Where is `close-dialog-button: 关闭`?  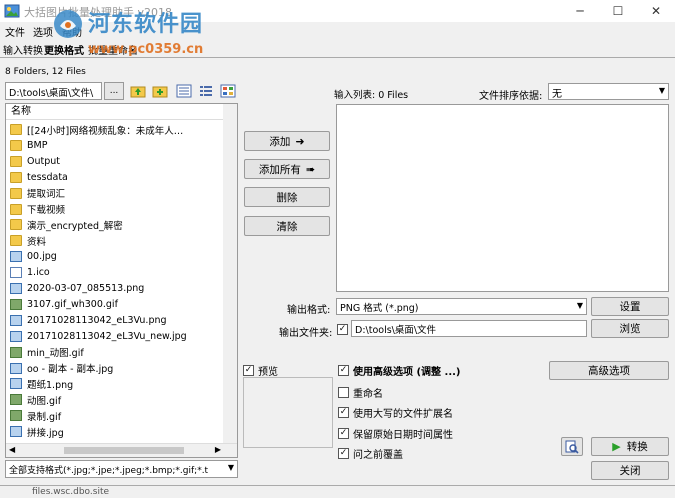
close-dialog-button: 关闭 is located at coordinates (630, 470).